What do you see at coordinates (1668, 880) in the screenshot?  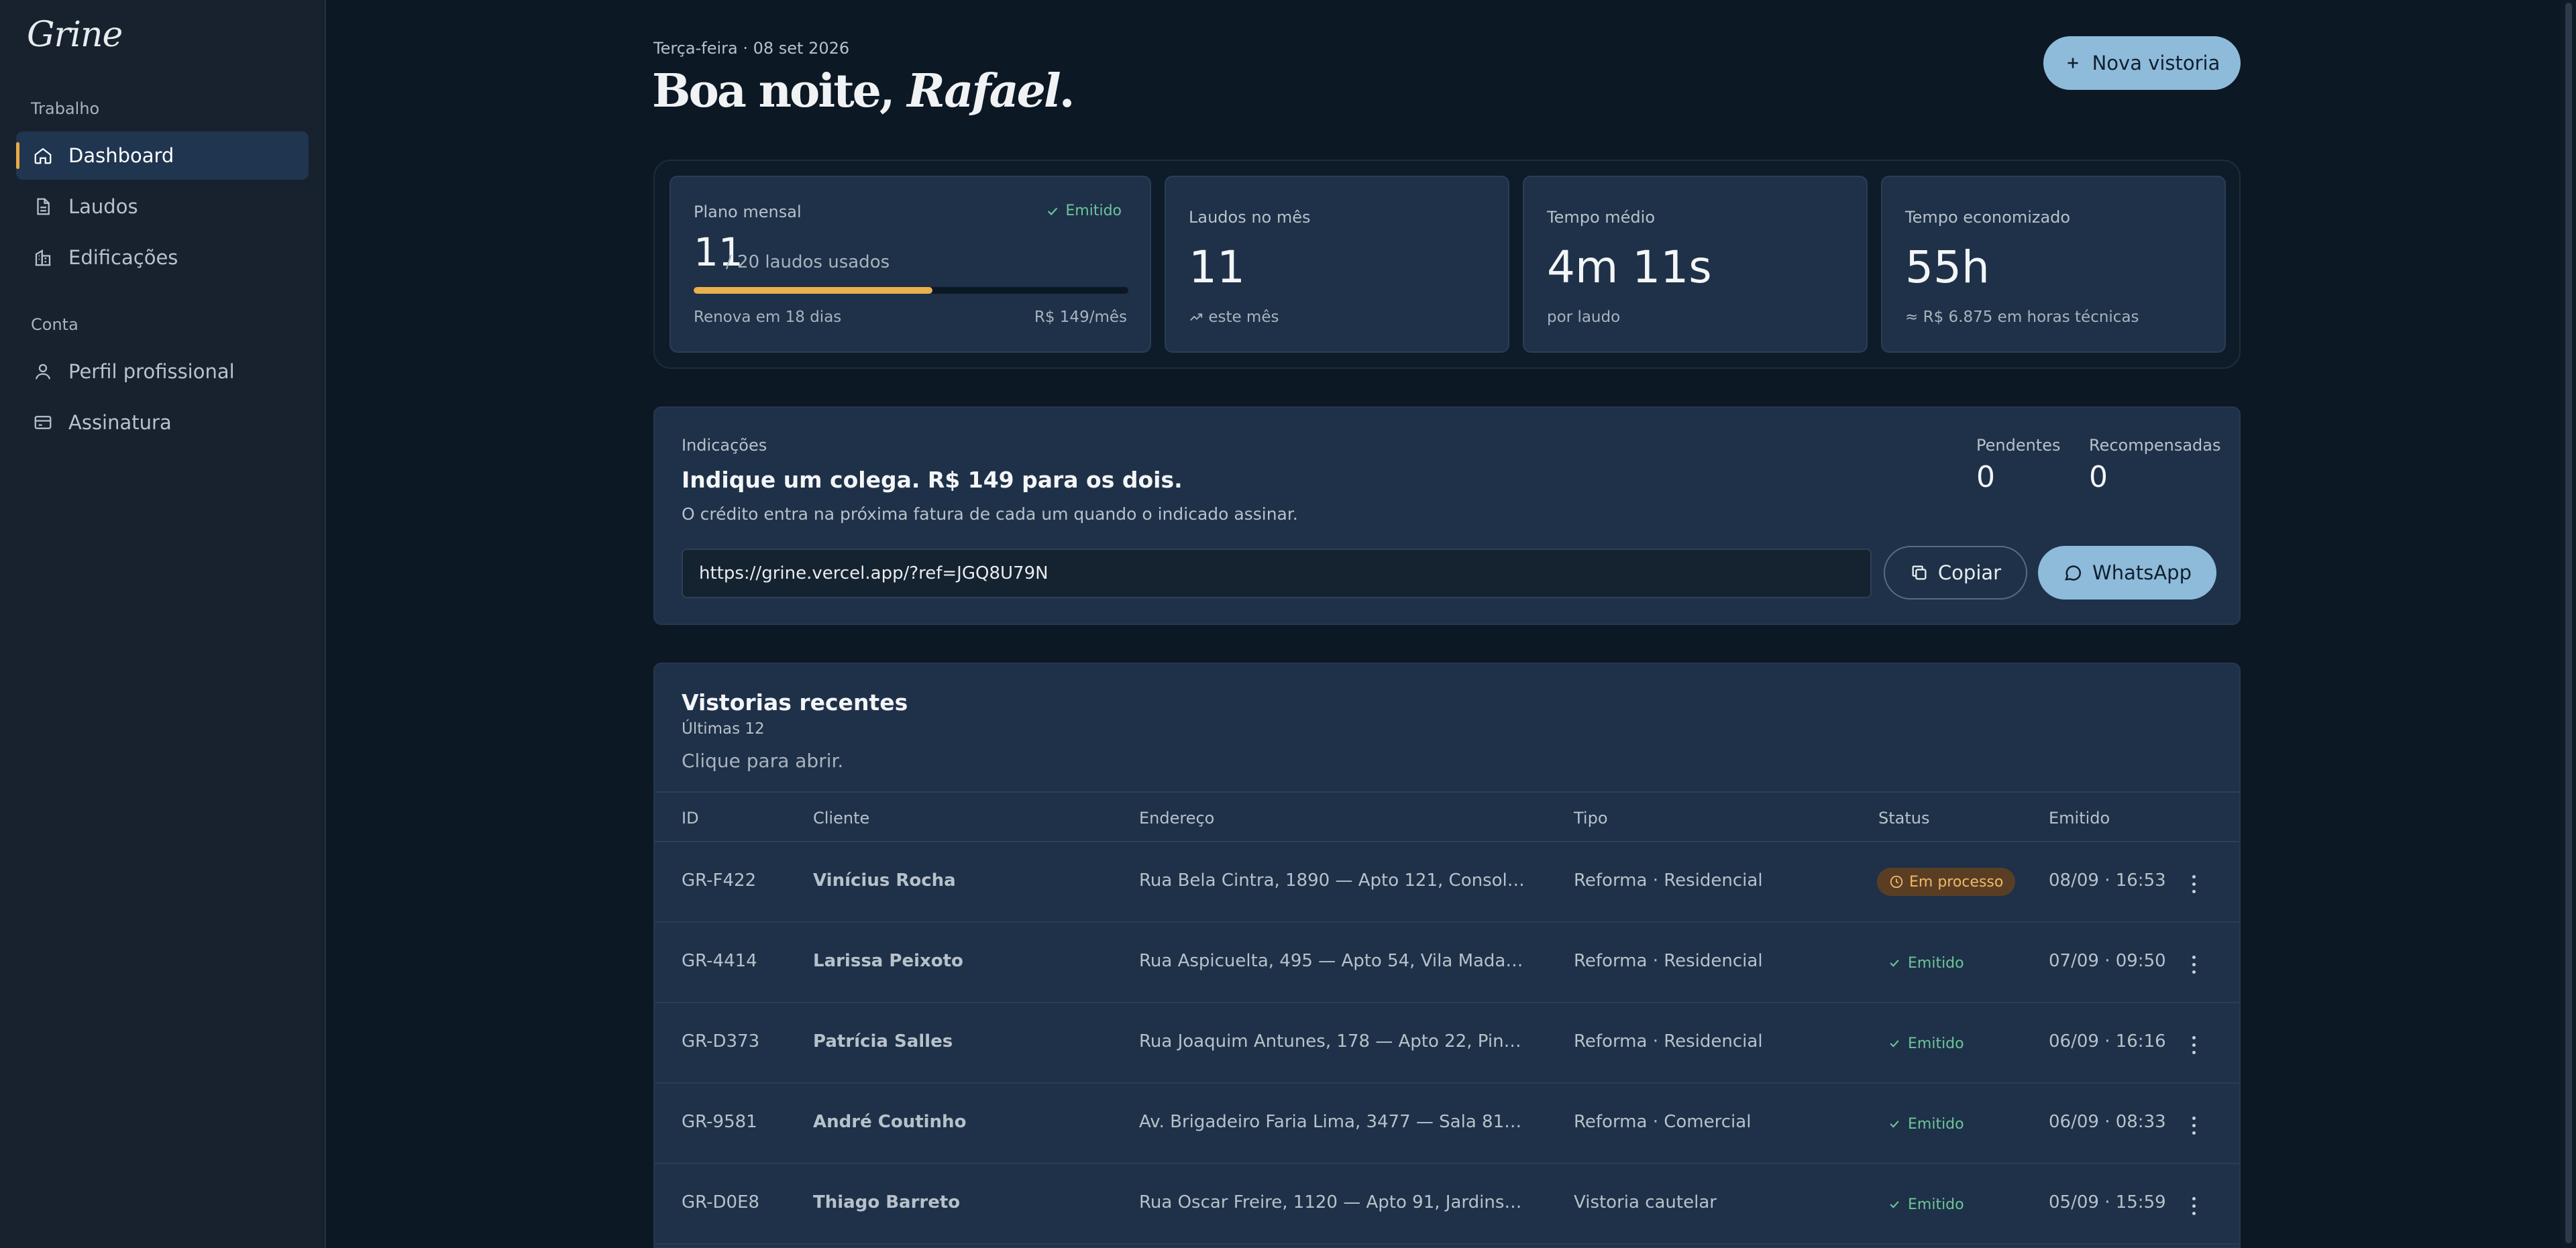 I see `row-type: Reforma · Residencial` at bounding box center [1668, 880].